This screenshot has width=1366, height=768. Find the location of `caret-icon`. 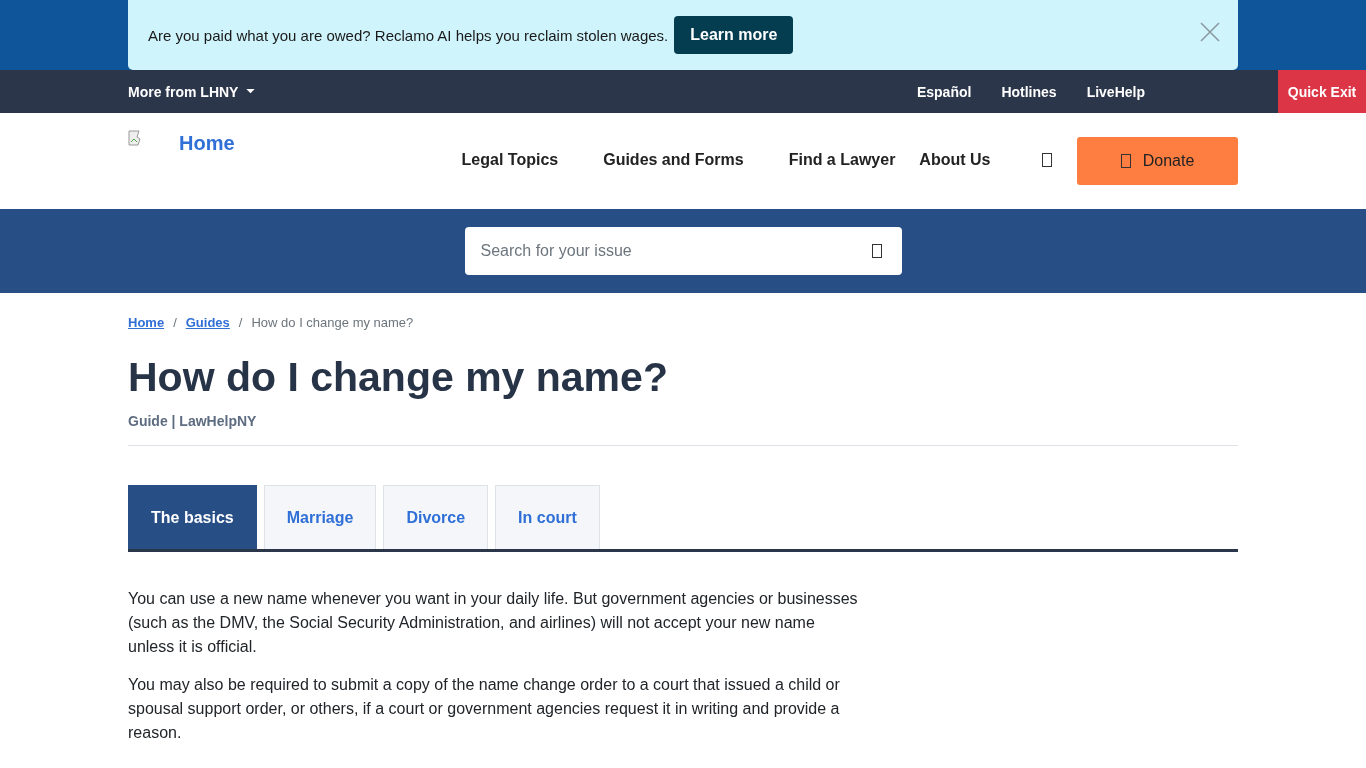

caret-icon is located at coordinates (251, 91).